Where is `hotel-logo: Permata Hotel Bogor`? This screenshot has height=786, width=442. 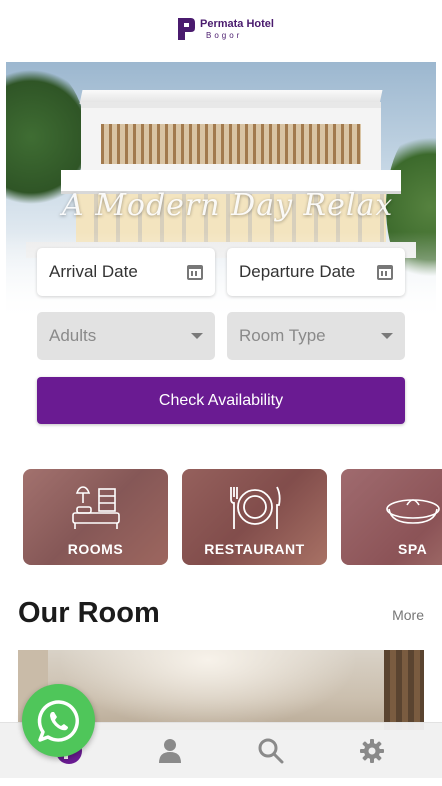
hotel-logo: Permata Hotel Bogor is located at coordinates (225, 29).